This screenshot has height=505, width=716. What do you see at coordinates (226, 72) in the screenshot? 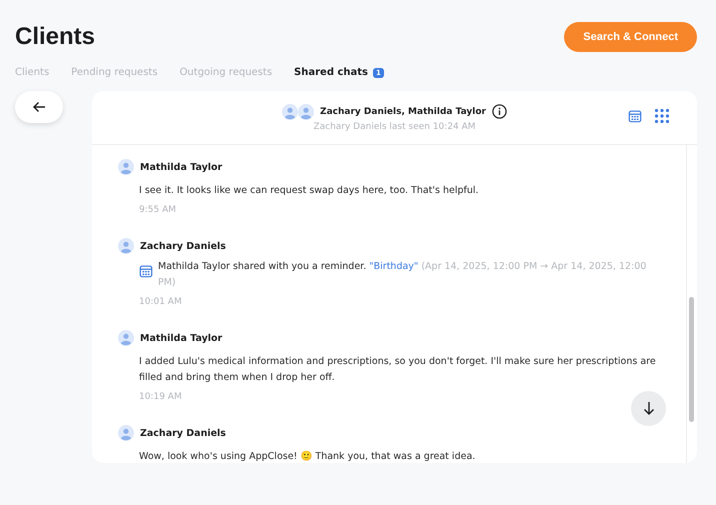
I see `tab: Outgoing requests` at bounding box center [226, 72].